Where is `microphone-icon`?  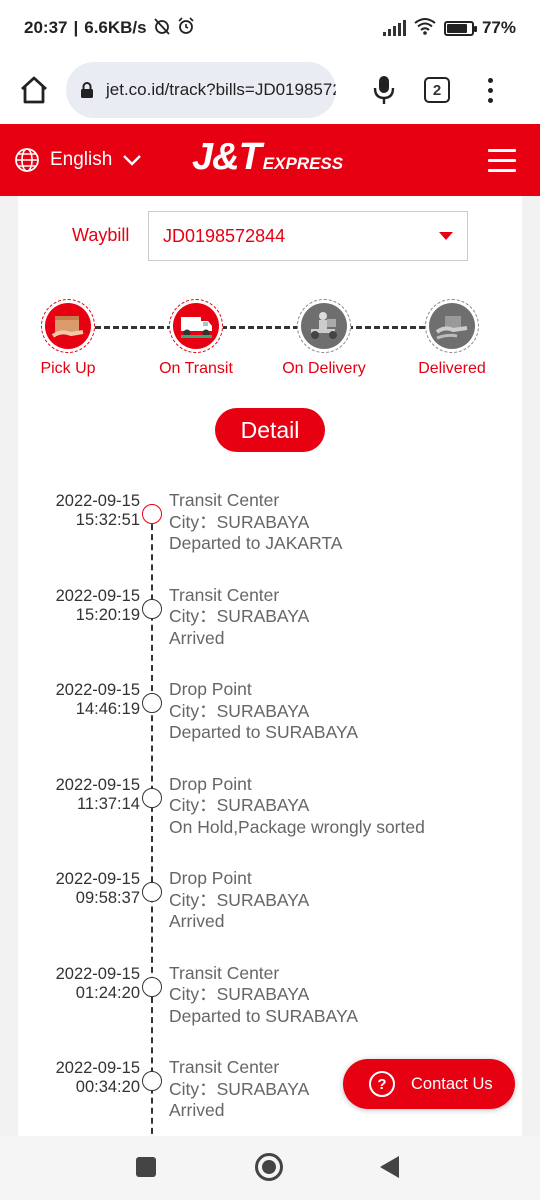
microphone-icon is located at coordinates (384, 90).